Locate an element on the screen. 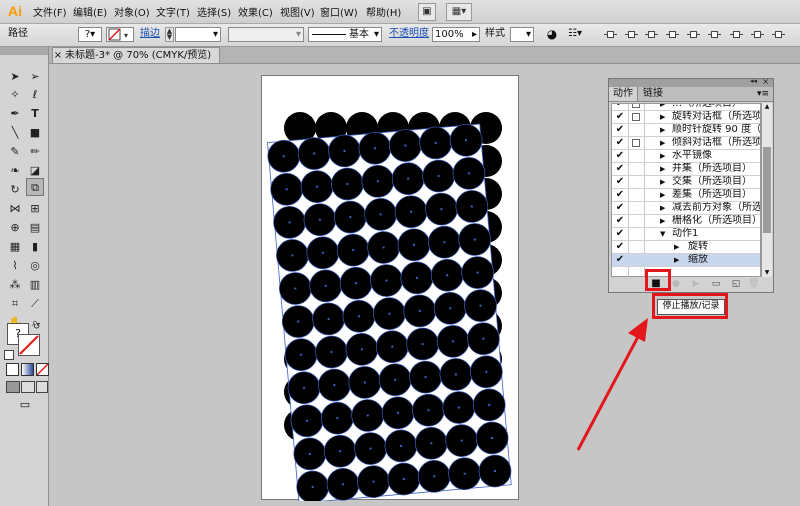  direct-selection-tool-icon: ➢ is located at coordinates (35, 77).